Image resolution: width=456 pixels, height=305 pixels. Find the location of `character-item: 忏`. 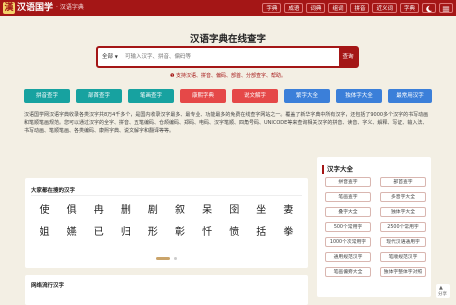

character-item: 忏 is located at coordinates (207, 233).